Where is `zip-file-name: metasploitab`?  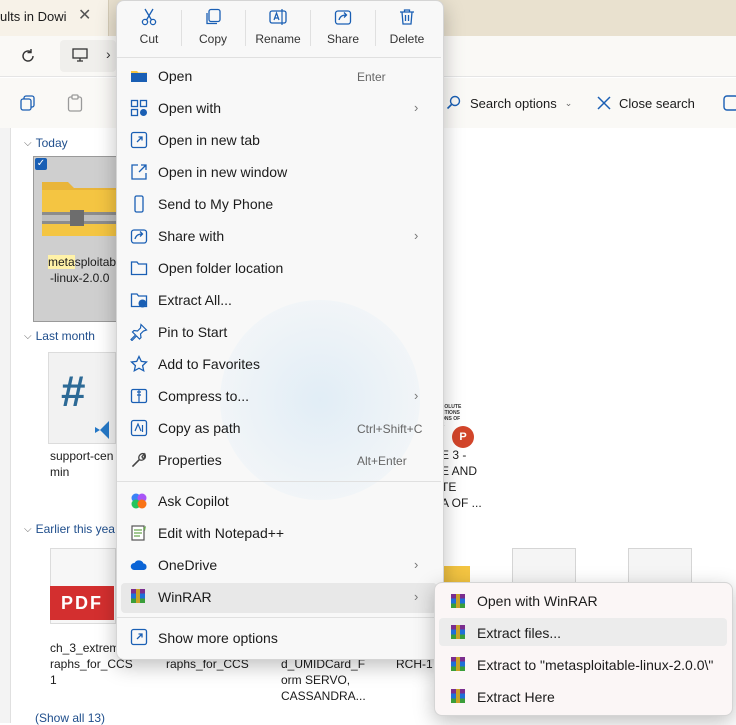 zip-file-name: metasploitab is located at coordinates (82, 262).